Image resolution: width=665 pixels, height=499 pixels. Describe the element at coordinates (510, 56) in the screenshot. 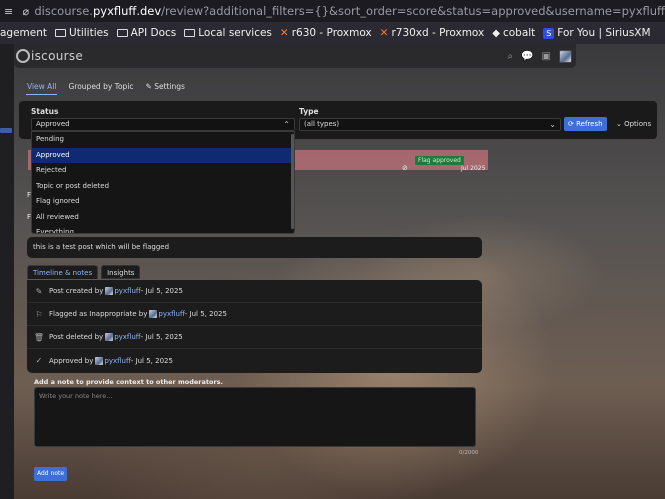

I see `search-icon: ⌕` at that location.